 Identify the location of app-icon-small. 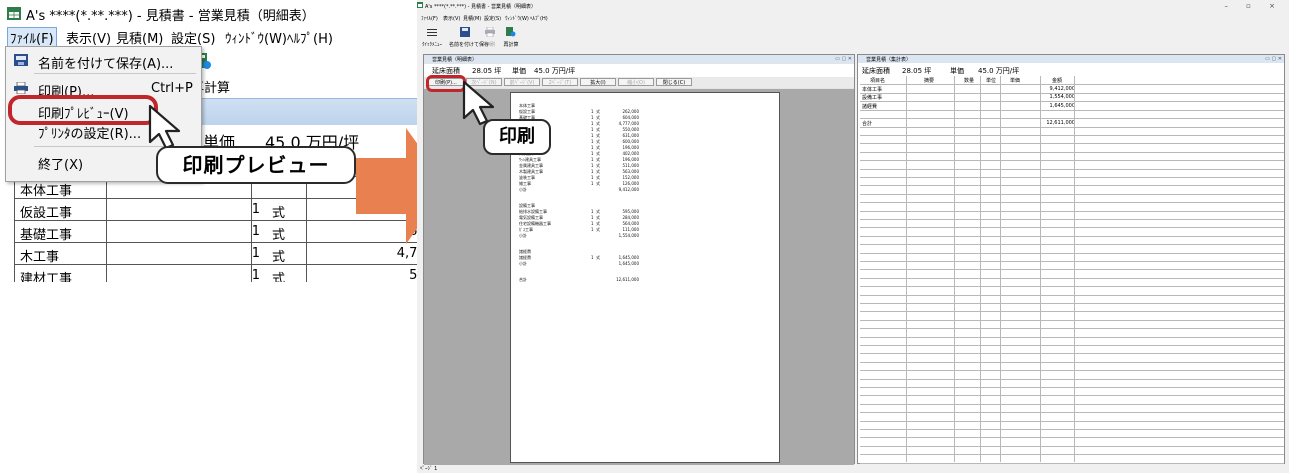
(420, 5).